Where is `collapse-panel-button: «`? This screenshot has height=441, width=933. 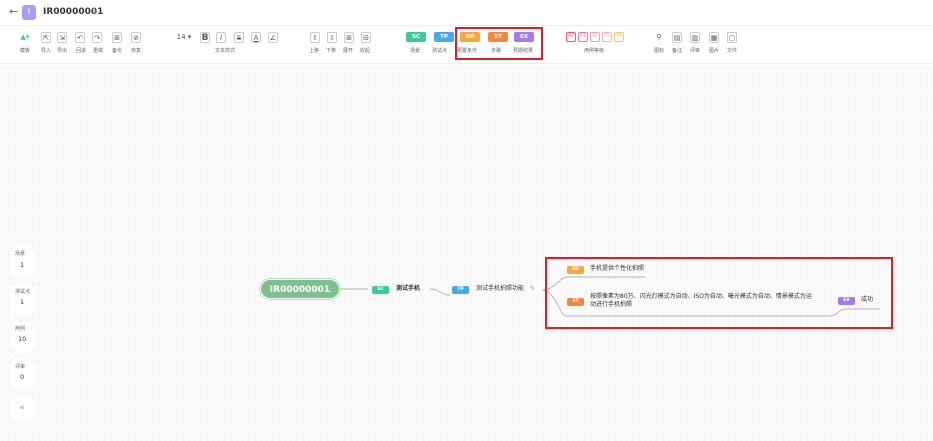
collapse-panel-button: « is located at coordinates (22, 409).